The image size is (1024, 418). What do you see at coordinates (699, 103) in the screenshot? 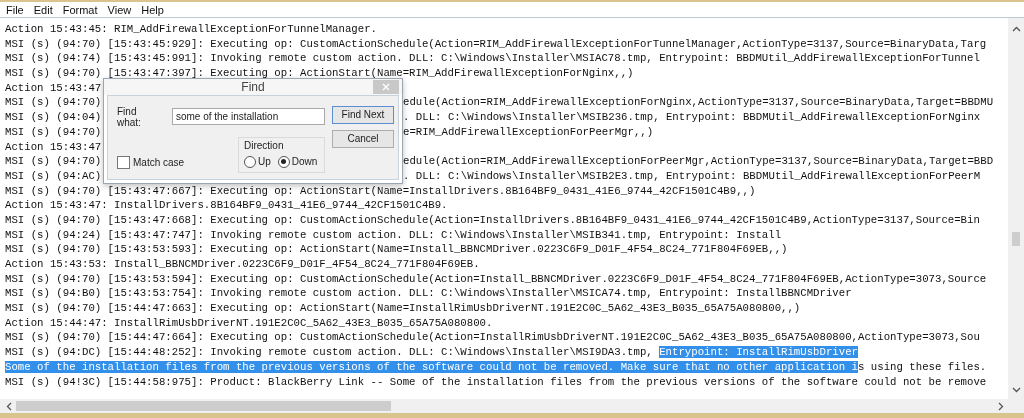
I see `log-line-end: edule(Action=RIM_AddFirewallExceptionForNginx,ActionType=3137,Source=BinaryData,Target=BBDMU` at bounding box center [699, 103].